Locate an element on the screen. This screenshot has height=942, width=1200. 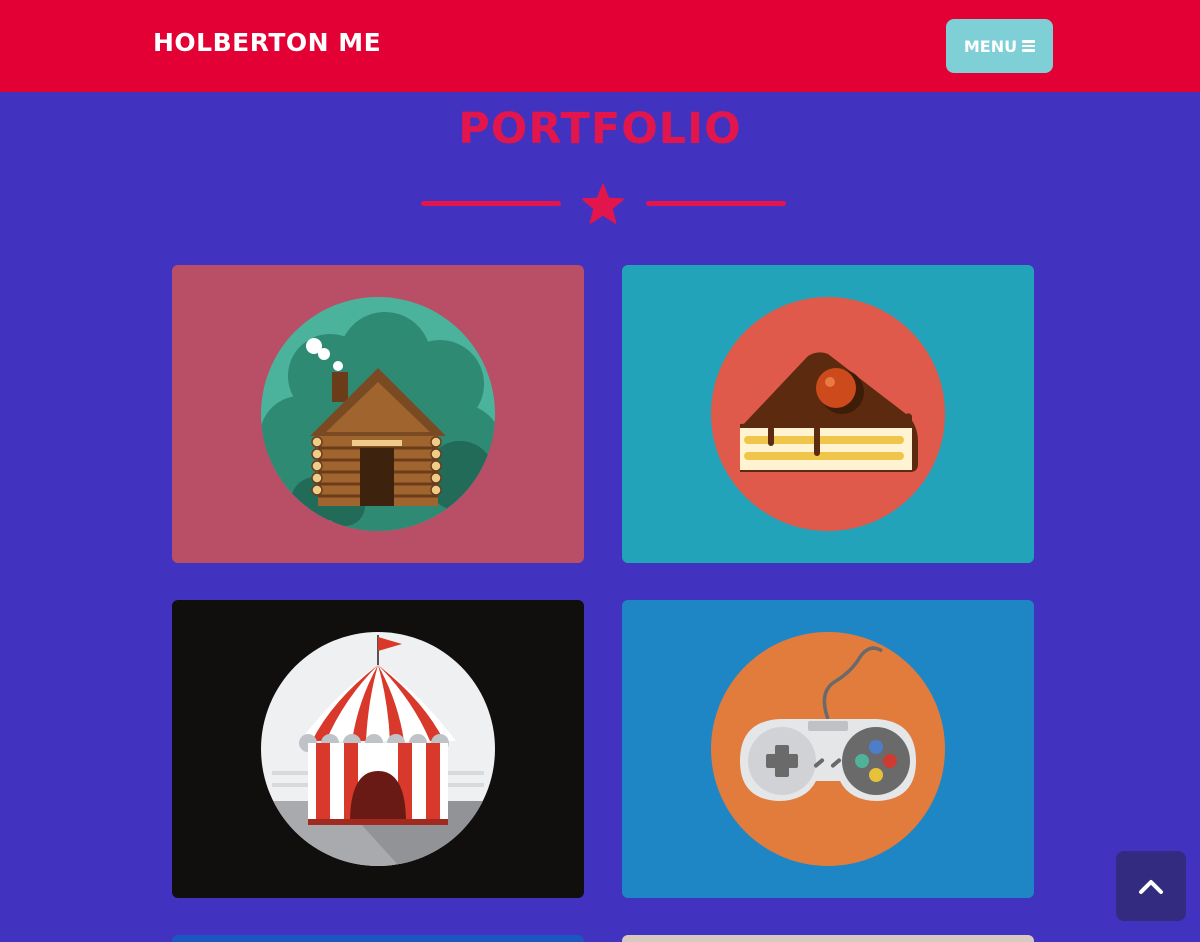
title-divider is located at coordinates (603, 205).